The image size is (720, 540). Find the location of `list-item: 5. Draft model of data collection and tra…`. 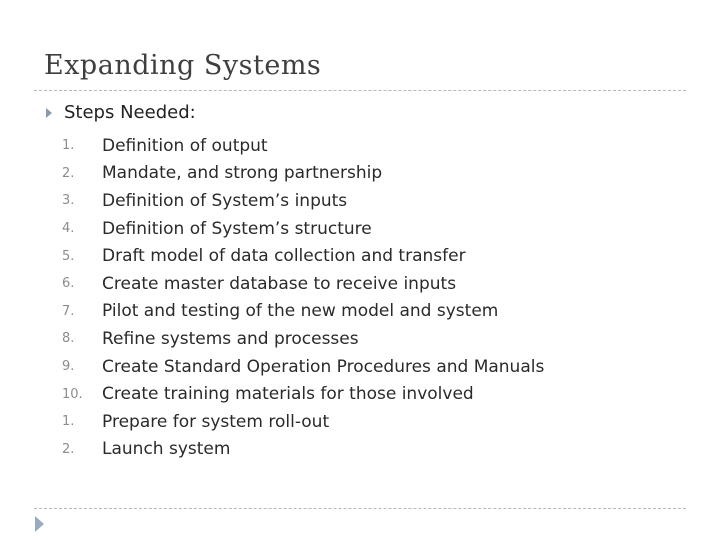

list-item: 5. Draft model of data collection and tra… is located at coordinates (303, 256).